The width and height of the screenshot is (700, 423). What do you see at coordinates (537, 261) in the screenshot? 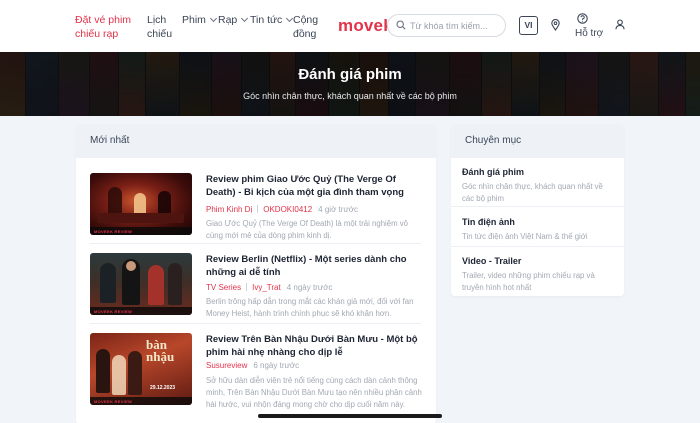
I see `category-name: Video - Trailer` at bounding box center [537, 261].